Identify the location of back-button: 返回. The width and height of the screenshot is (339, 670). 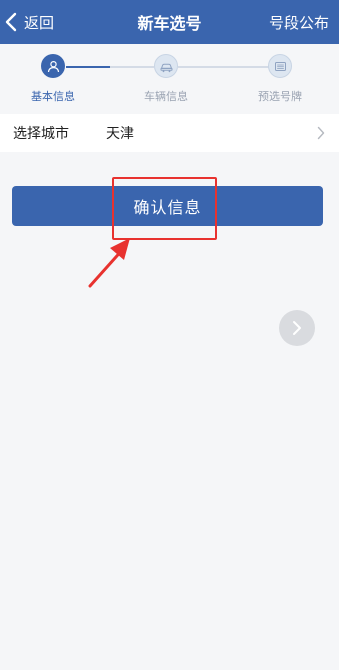
(29, 22).